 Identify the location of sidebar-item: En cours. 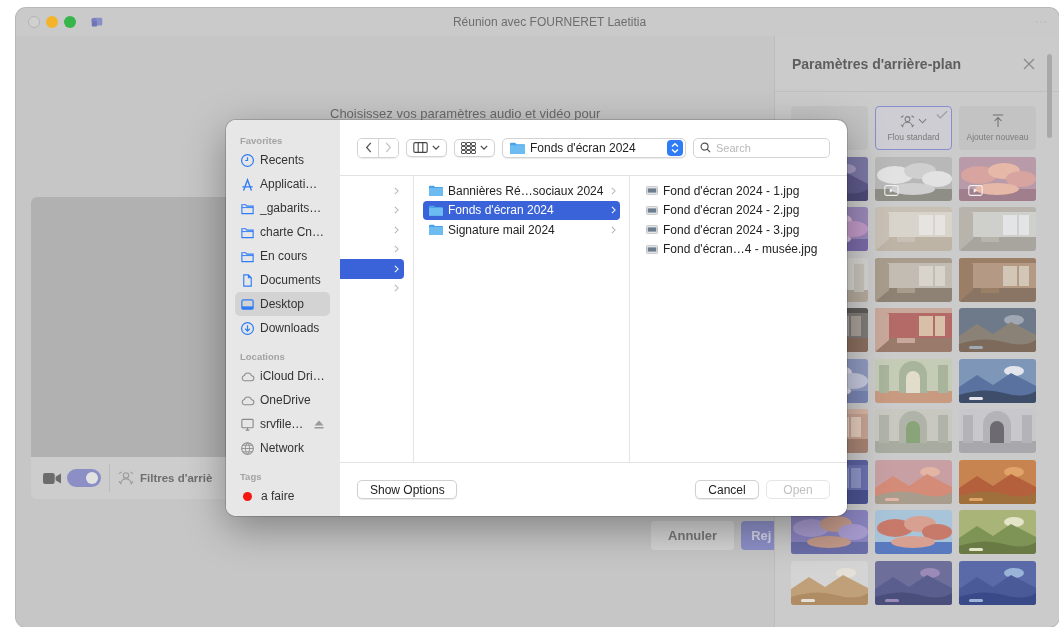
(282, 256).